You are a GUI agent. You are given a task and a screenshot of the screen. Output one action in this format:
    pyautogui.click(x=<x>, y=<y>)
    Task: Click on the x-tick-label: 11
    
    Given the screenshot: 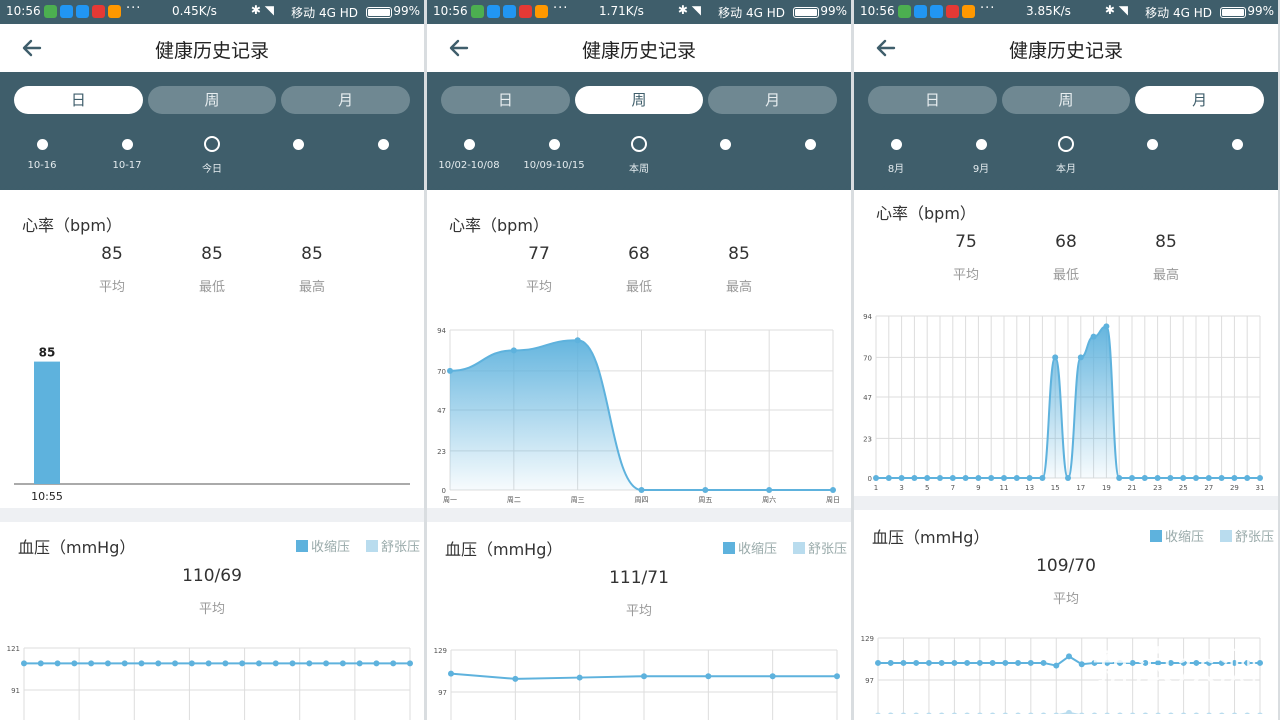 What is the action you would take?
    pyautogui.click(x=1004, y=488)
    